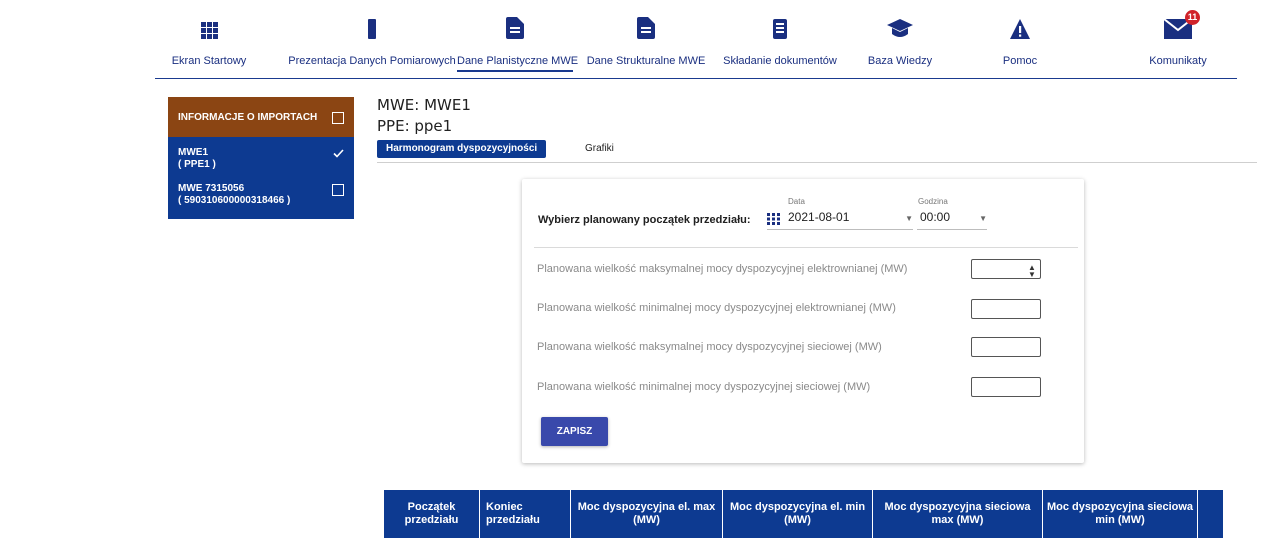  I want to click on nav-label: Prezentacja Danych Pomiarowych, so click(372, 61).